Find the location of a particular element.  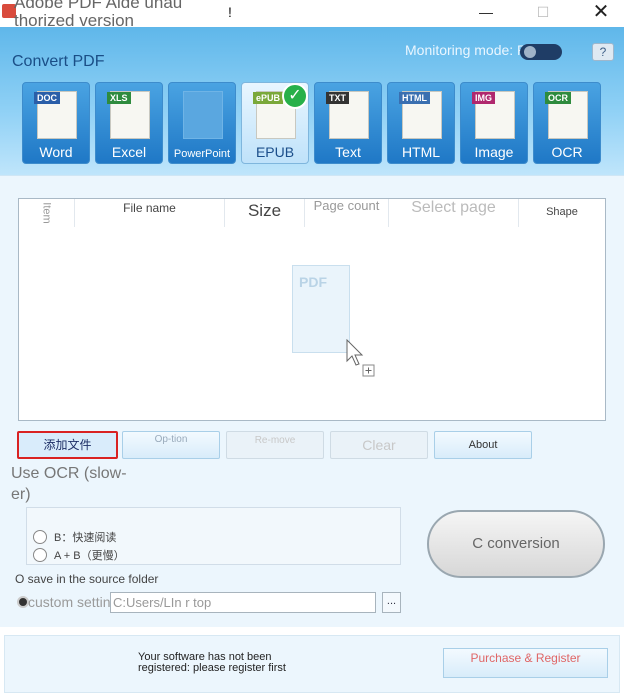

column-header-select-page: Select page is located at coordinates (454, 213).